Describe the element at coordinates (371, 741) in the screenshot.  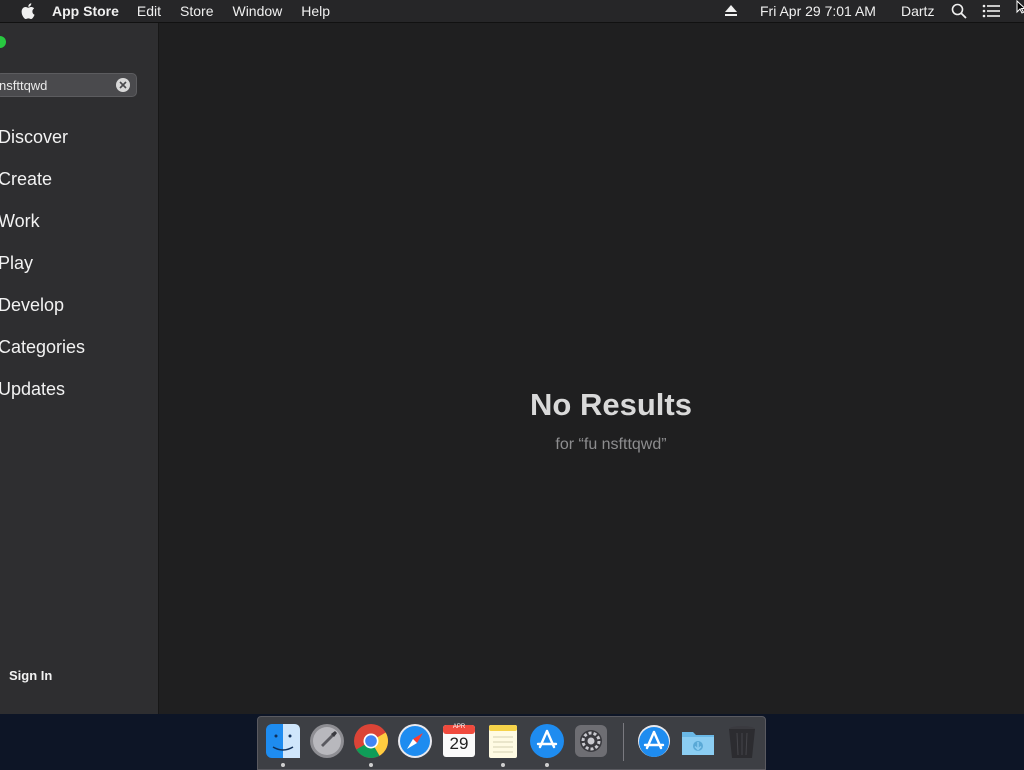
I see `chrome-icon` at that location.